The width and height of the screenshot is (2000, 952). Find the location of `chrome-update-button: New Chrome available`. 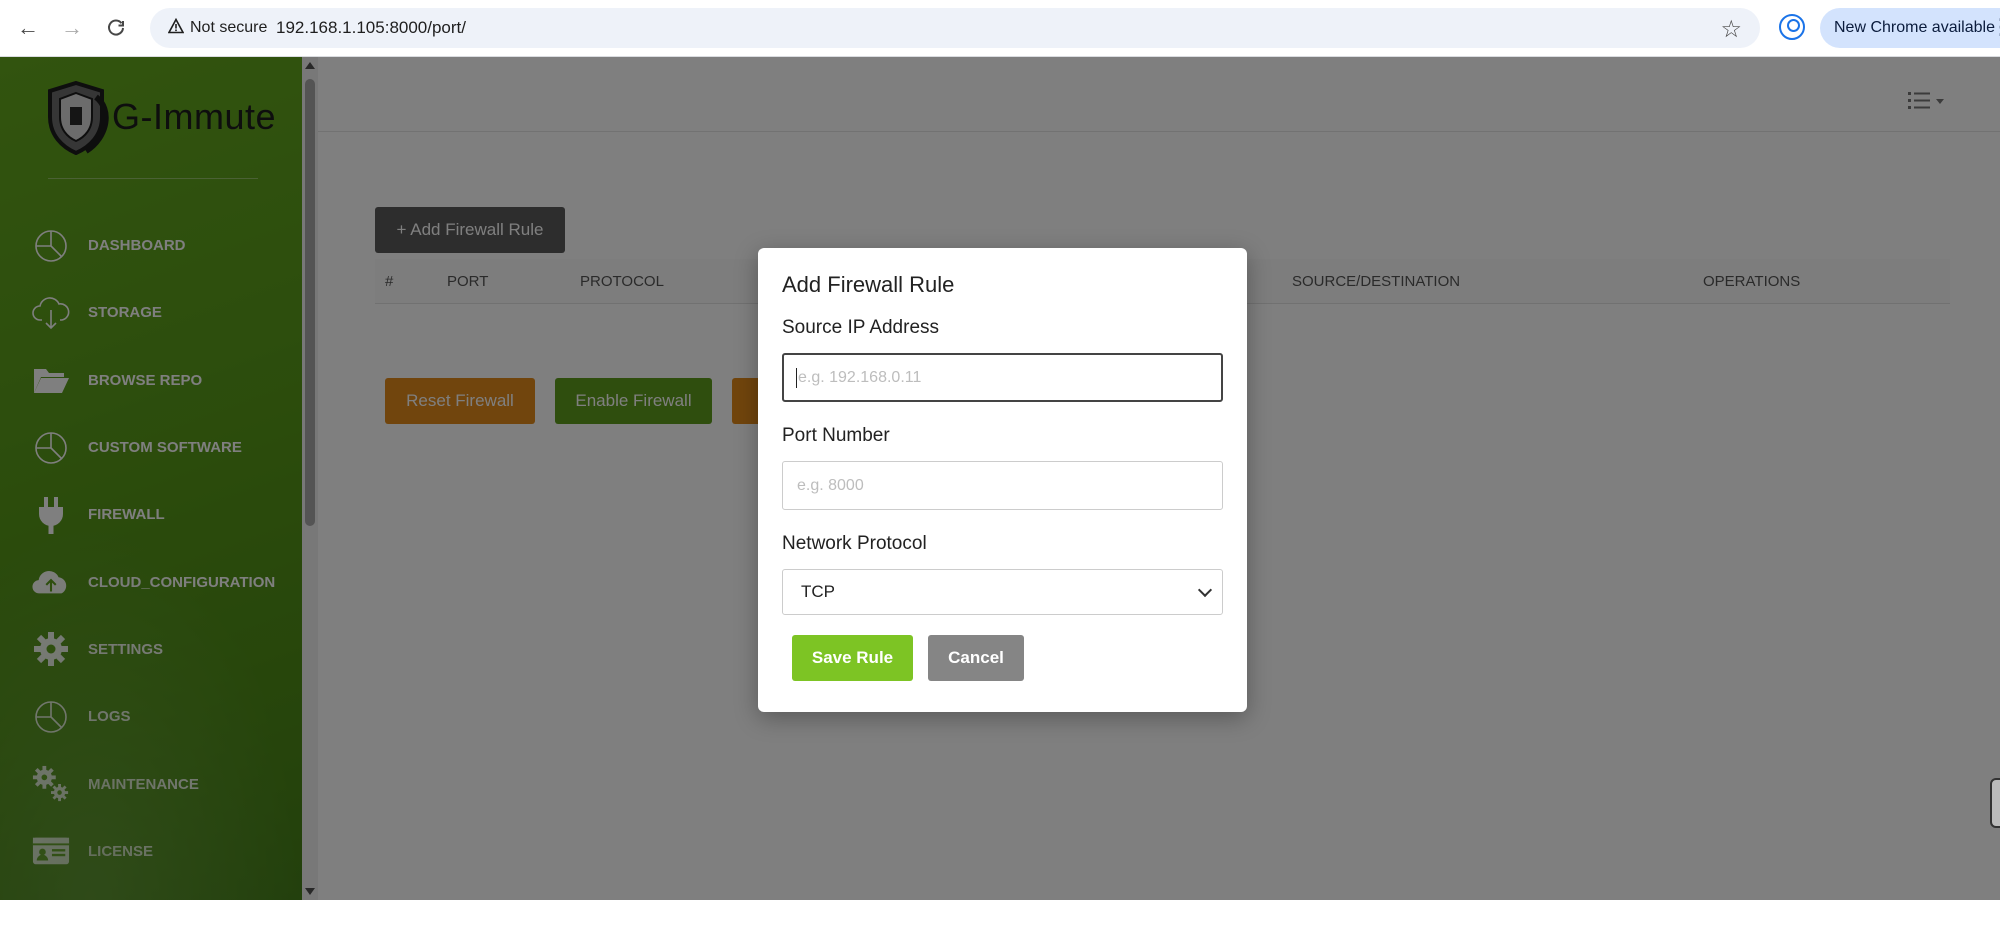

chrome-update-button: New Chrome available is located at coordinates (1910, 28).